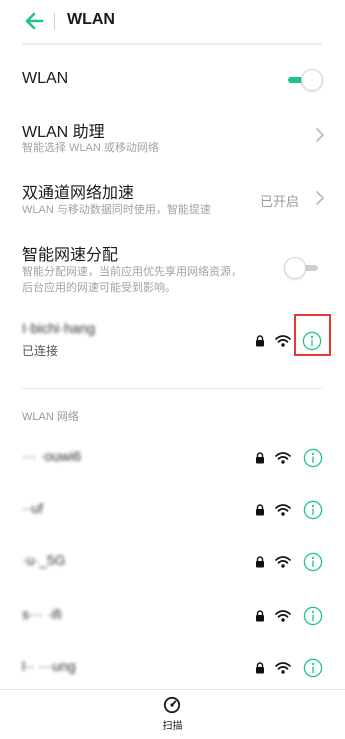  Describe the element at coordinates (172, 668) in the screenshot. I see `network-item: l·· ···ung` at that location.